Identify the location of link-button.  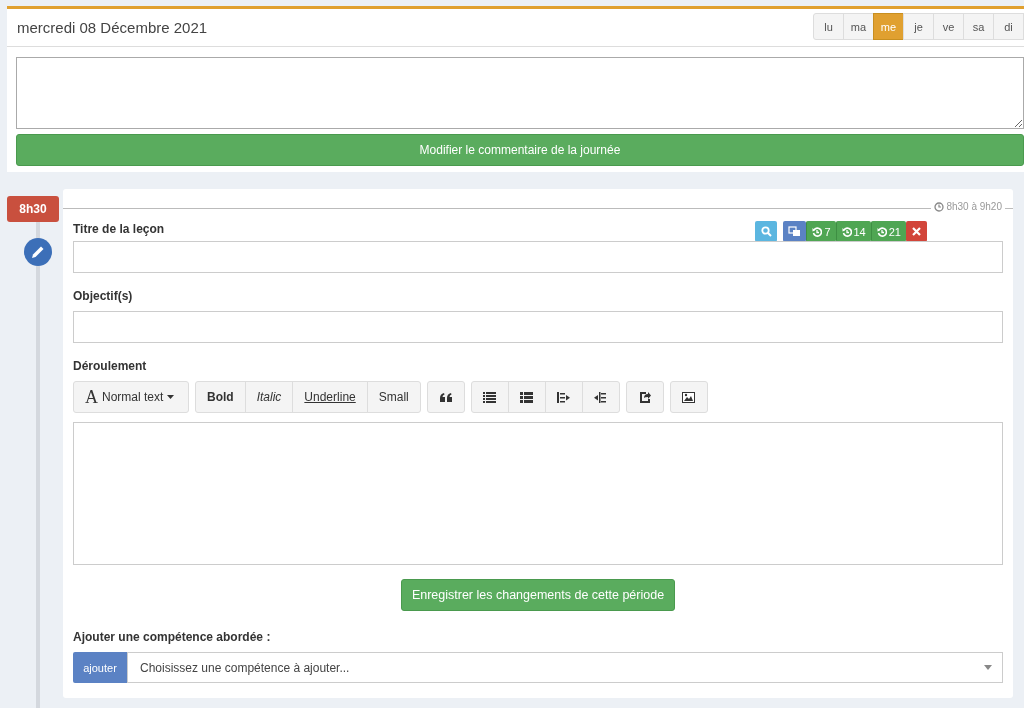
(644, 397).